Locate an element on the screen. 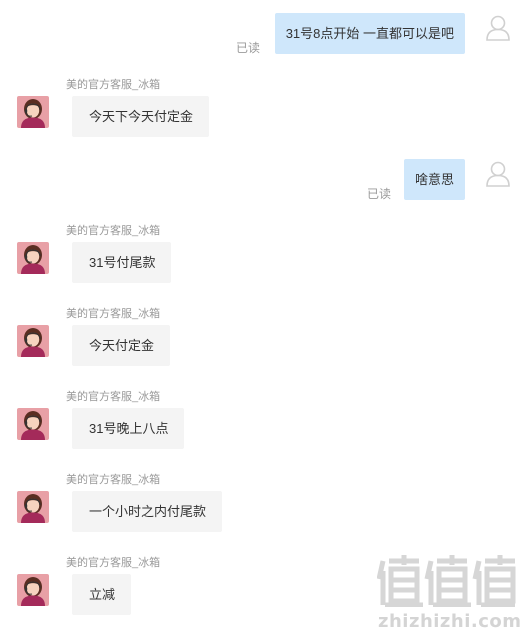  message-text: 31号付尾款 is located at coordinates (122, 262).